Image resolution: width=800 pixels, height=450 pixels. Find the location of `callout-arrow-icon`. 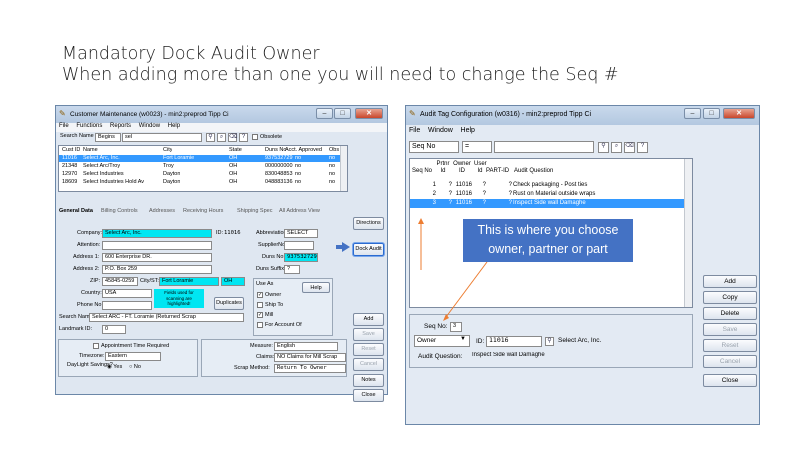

callout-arrow-icon is located at coordinates (465, 291).